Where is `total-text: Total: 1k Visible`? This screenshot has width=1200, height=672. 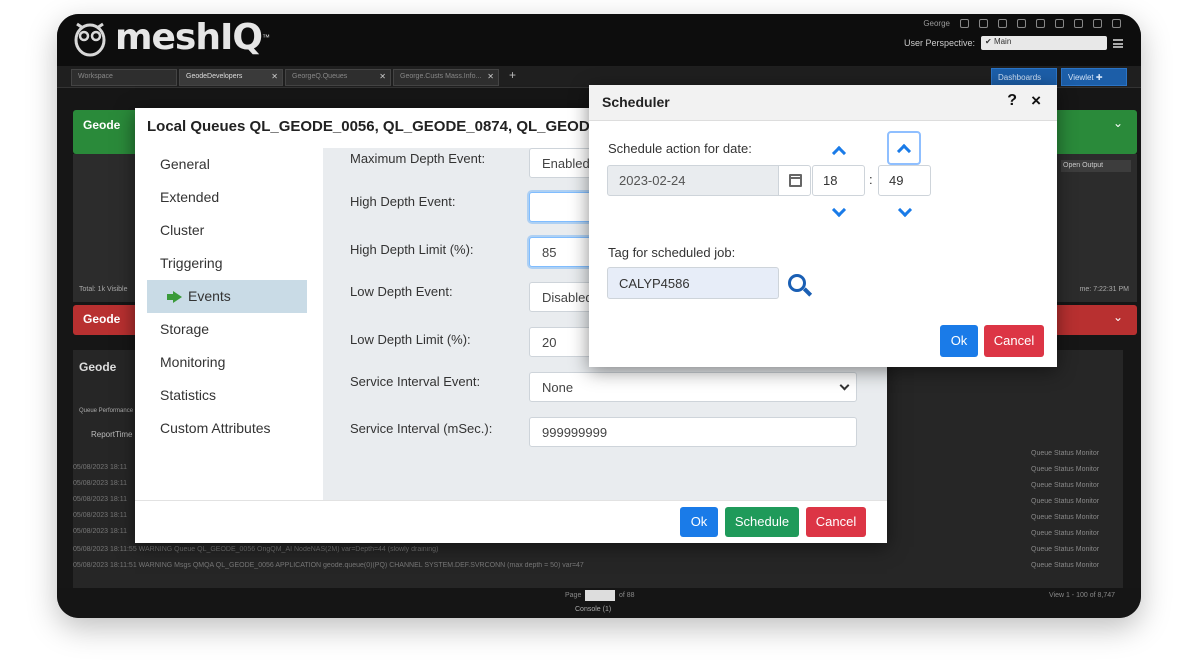
total-text: Total: 1k Visible is located at coordinates (103, 289).